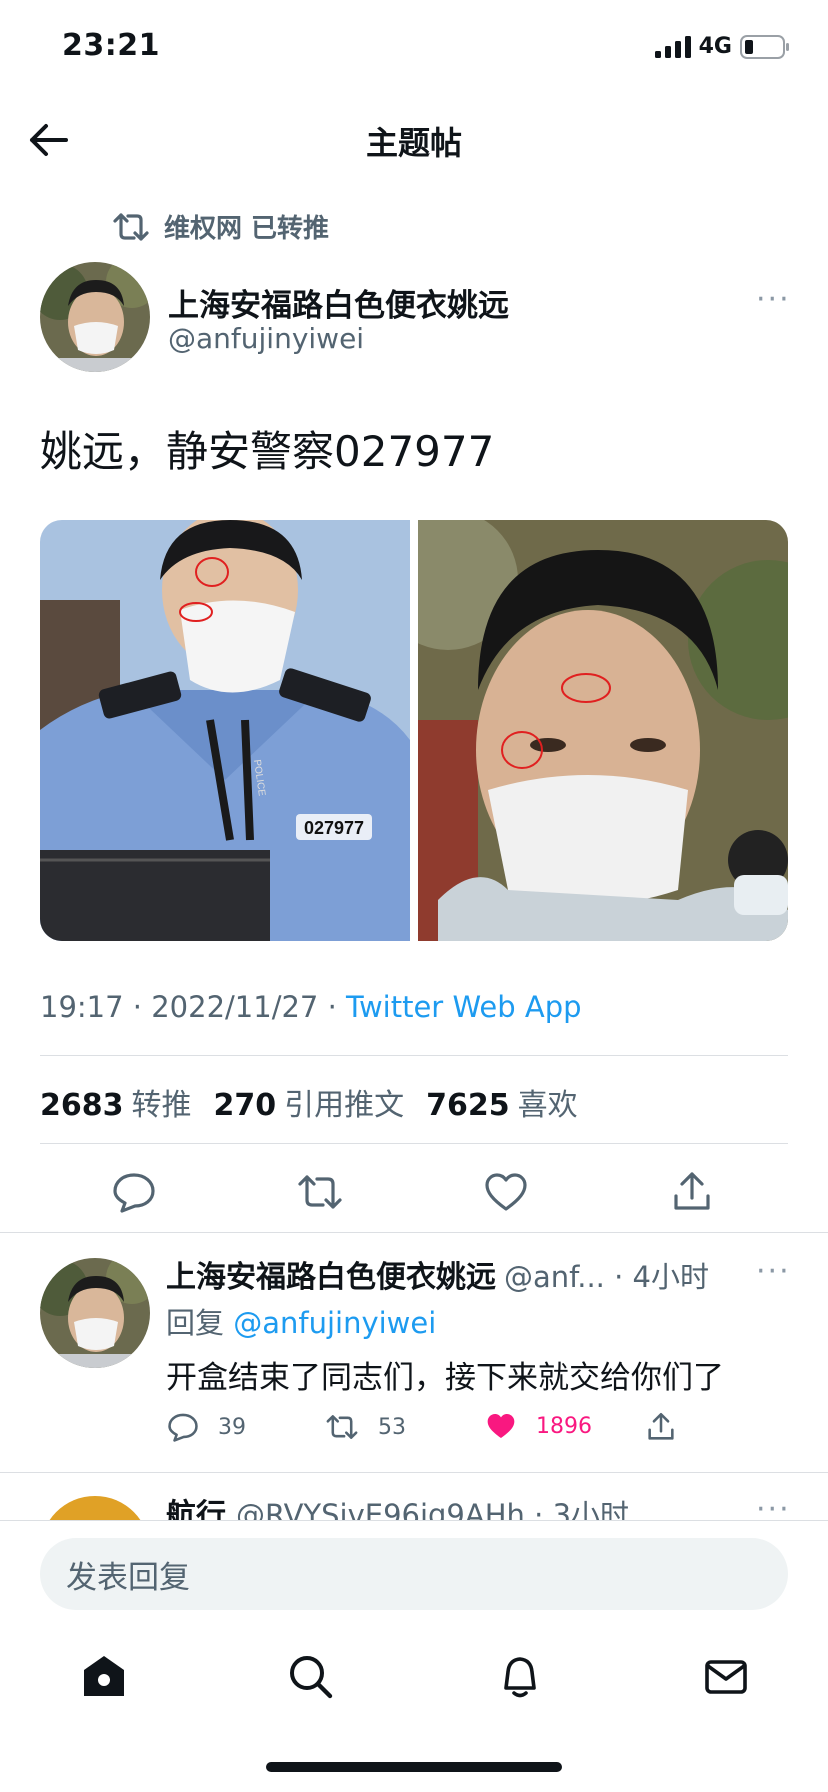 The width and height of the screenshot is (828, 1792). What do you see at coordinates (310, 1676) in the screenshot?
I see `search-icon` at bounding box center [310, 1676].